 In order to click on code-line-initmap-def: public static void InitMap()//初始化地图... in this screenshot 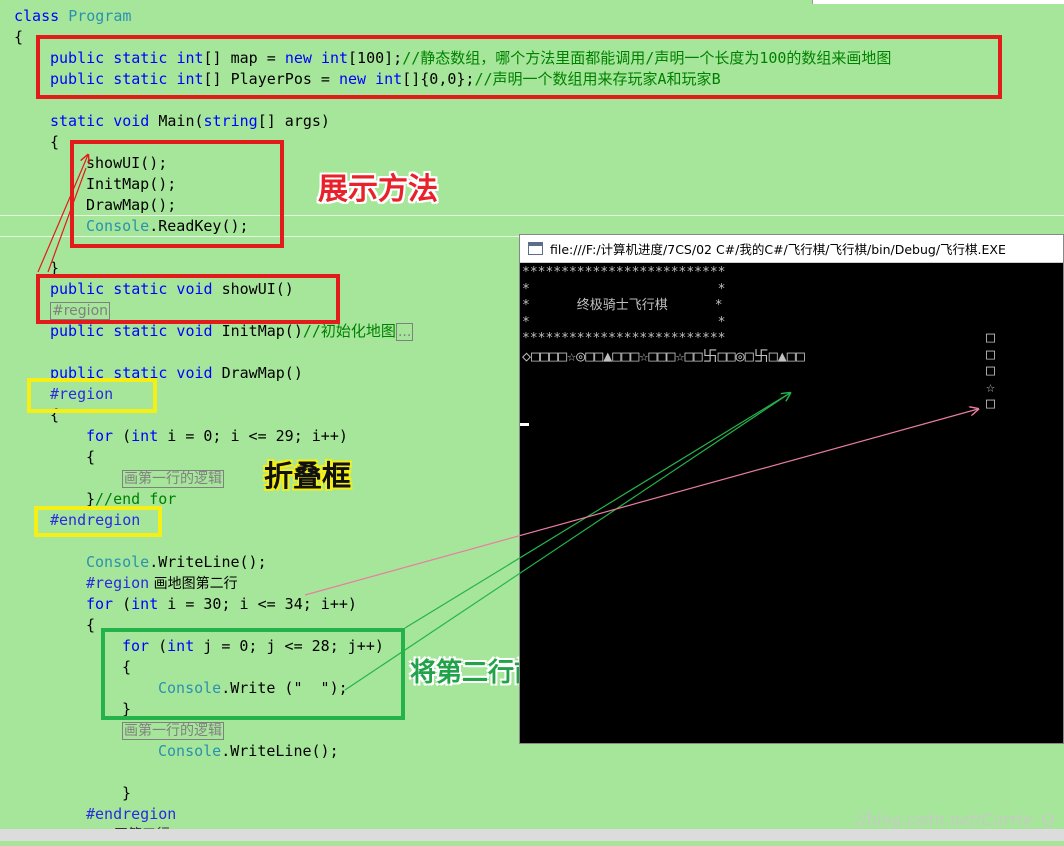, I will do `click(232, 331)`.